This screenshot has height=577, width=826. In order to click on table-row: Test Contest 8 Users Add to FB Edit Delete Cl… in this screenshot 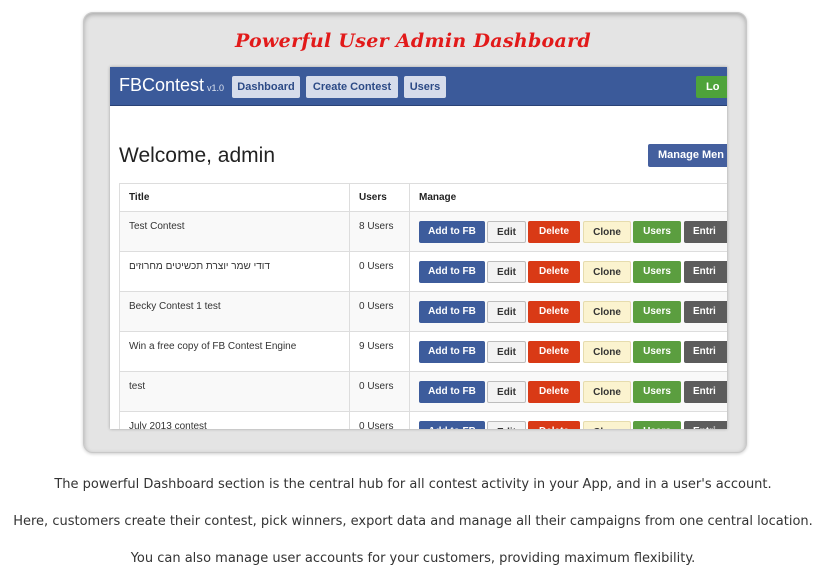, I will do `click(423, 232)`.